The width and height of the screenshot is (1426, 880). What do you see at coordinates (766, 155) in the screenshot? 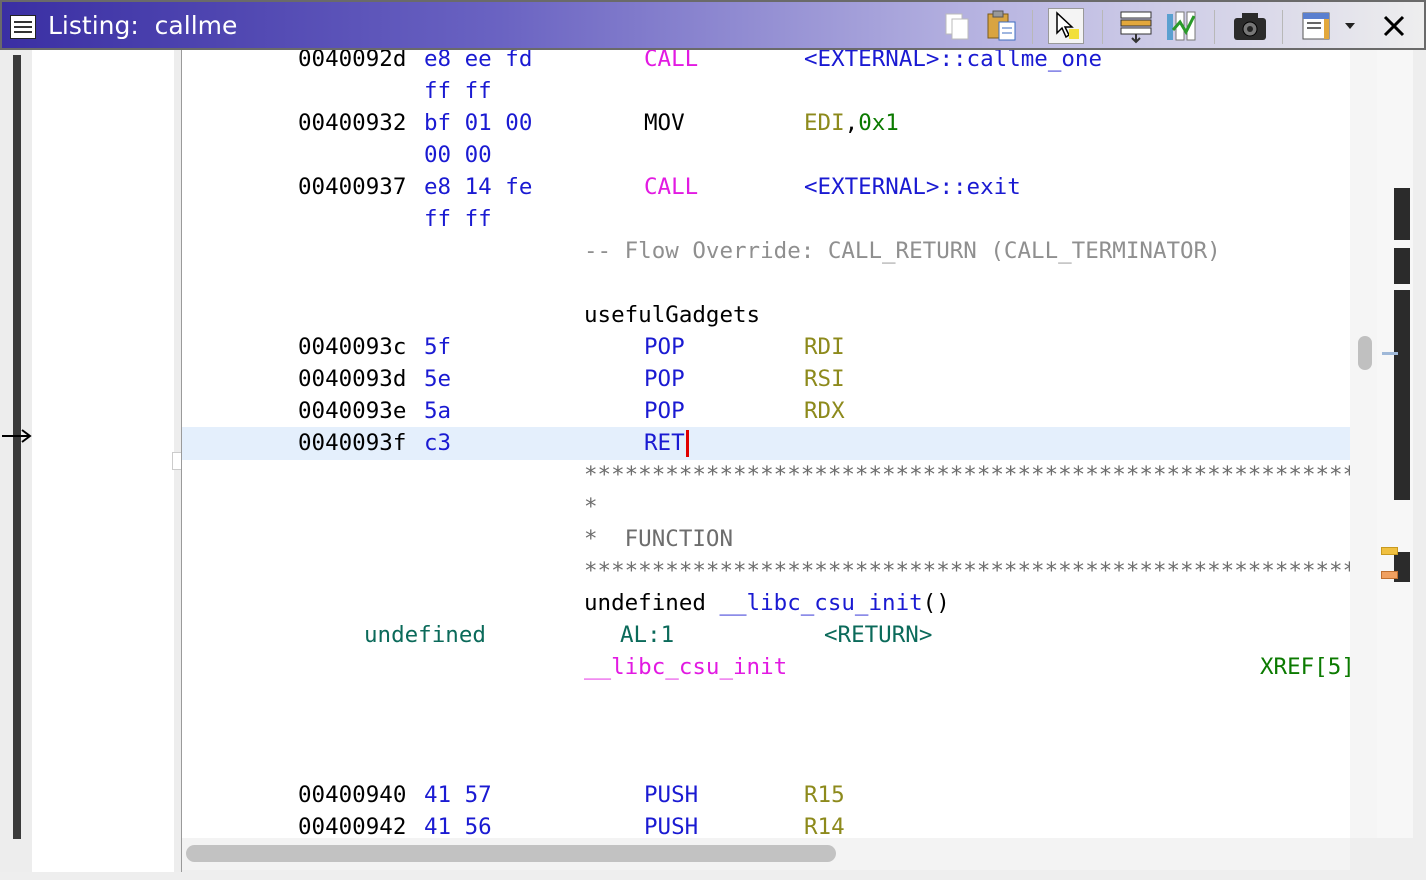
I see `bytes-continuation-row: 00 00` at bounding box center [766, 155].